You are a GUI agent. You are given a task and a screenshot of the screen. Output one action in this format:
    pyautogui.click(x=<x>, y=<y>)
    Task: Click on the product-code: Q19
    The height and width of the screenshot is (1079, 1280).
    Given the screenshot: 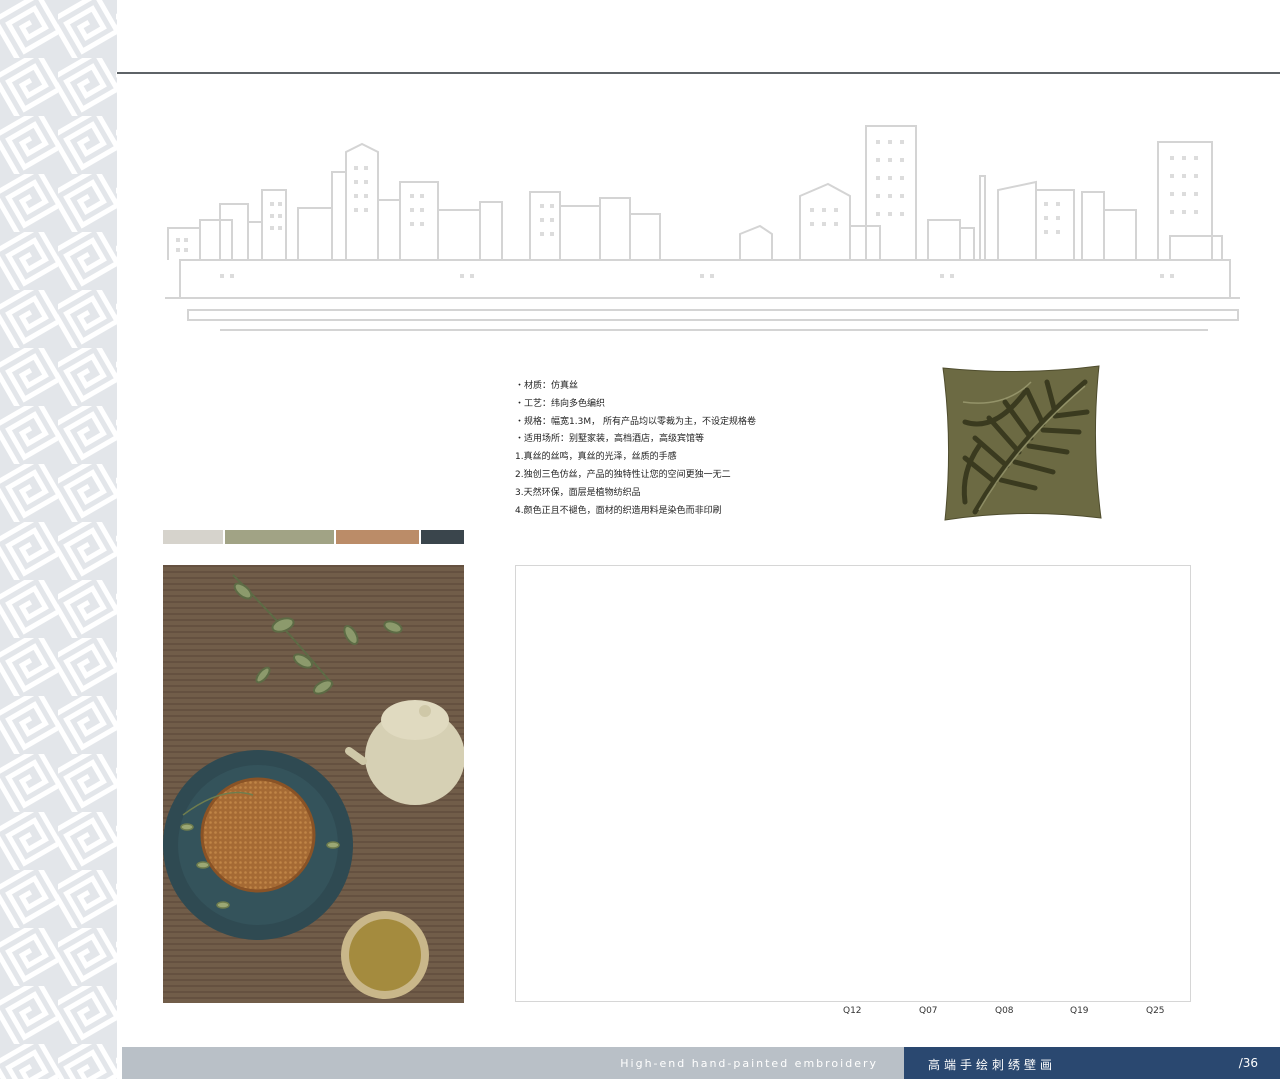 What is the action you would take?
    pyautogui.click(x=1079, y=1011)
    